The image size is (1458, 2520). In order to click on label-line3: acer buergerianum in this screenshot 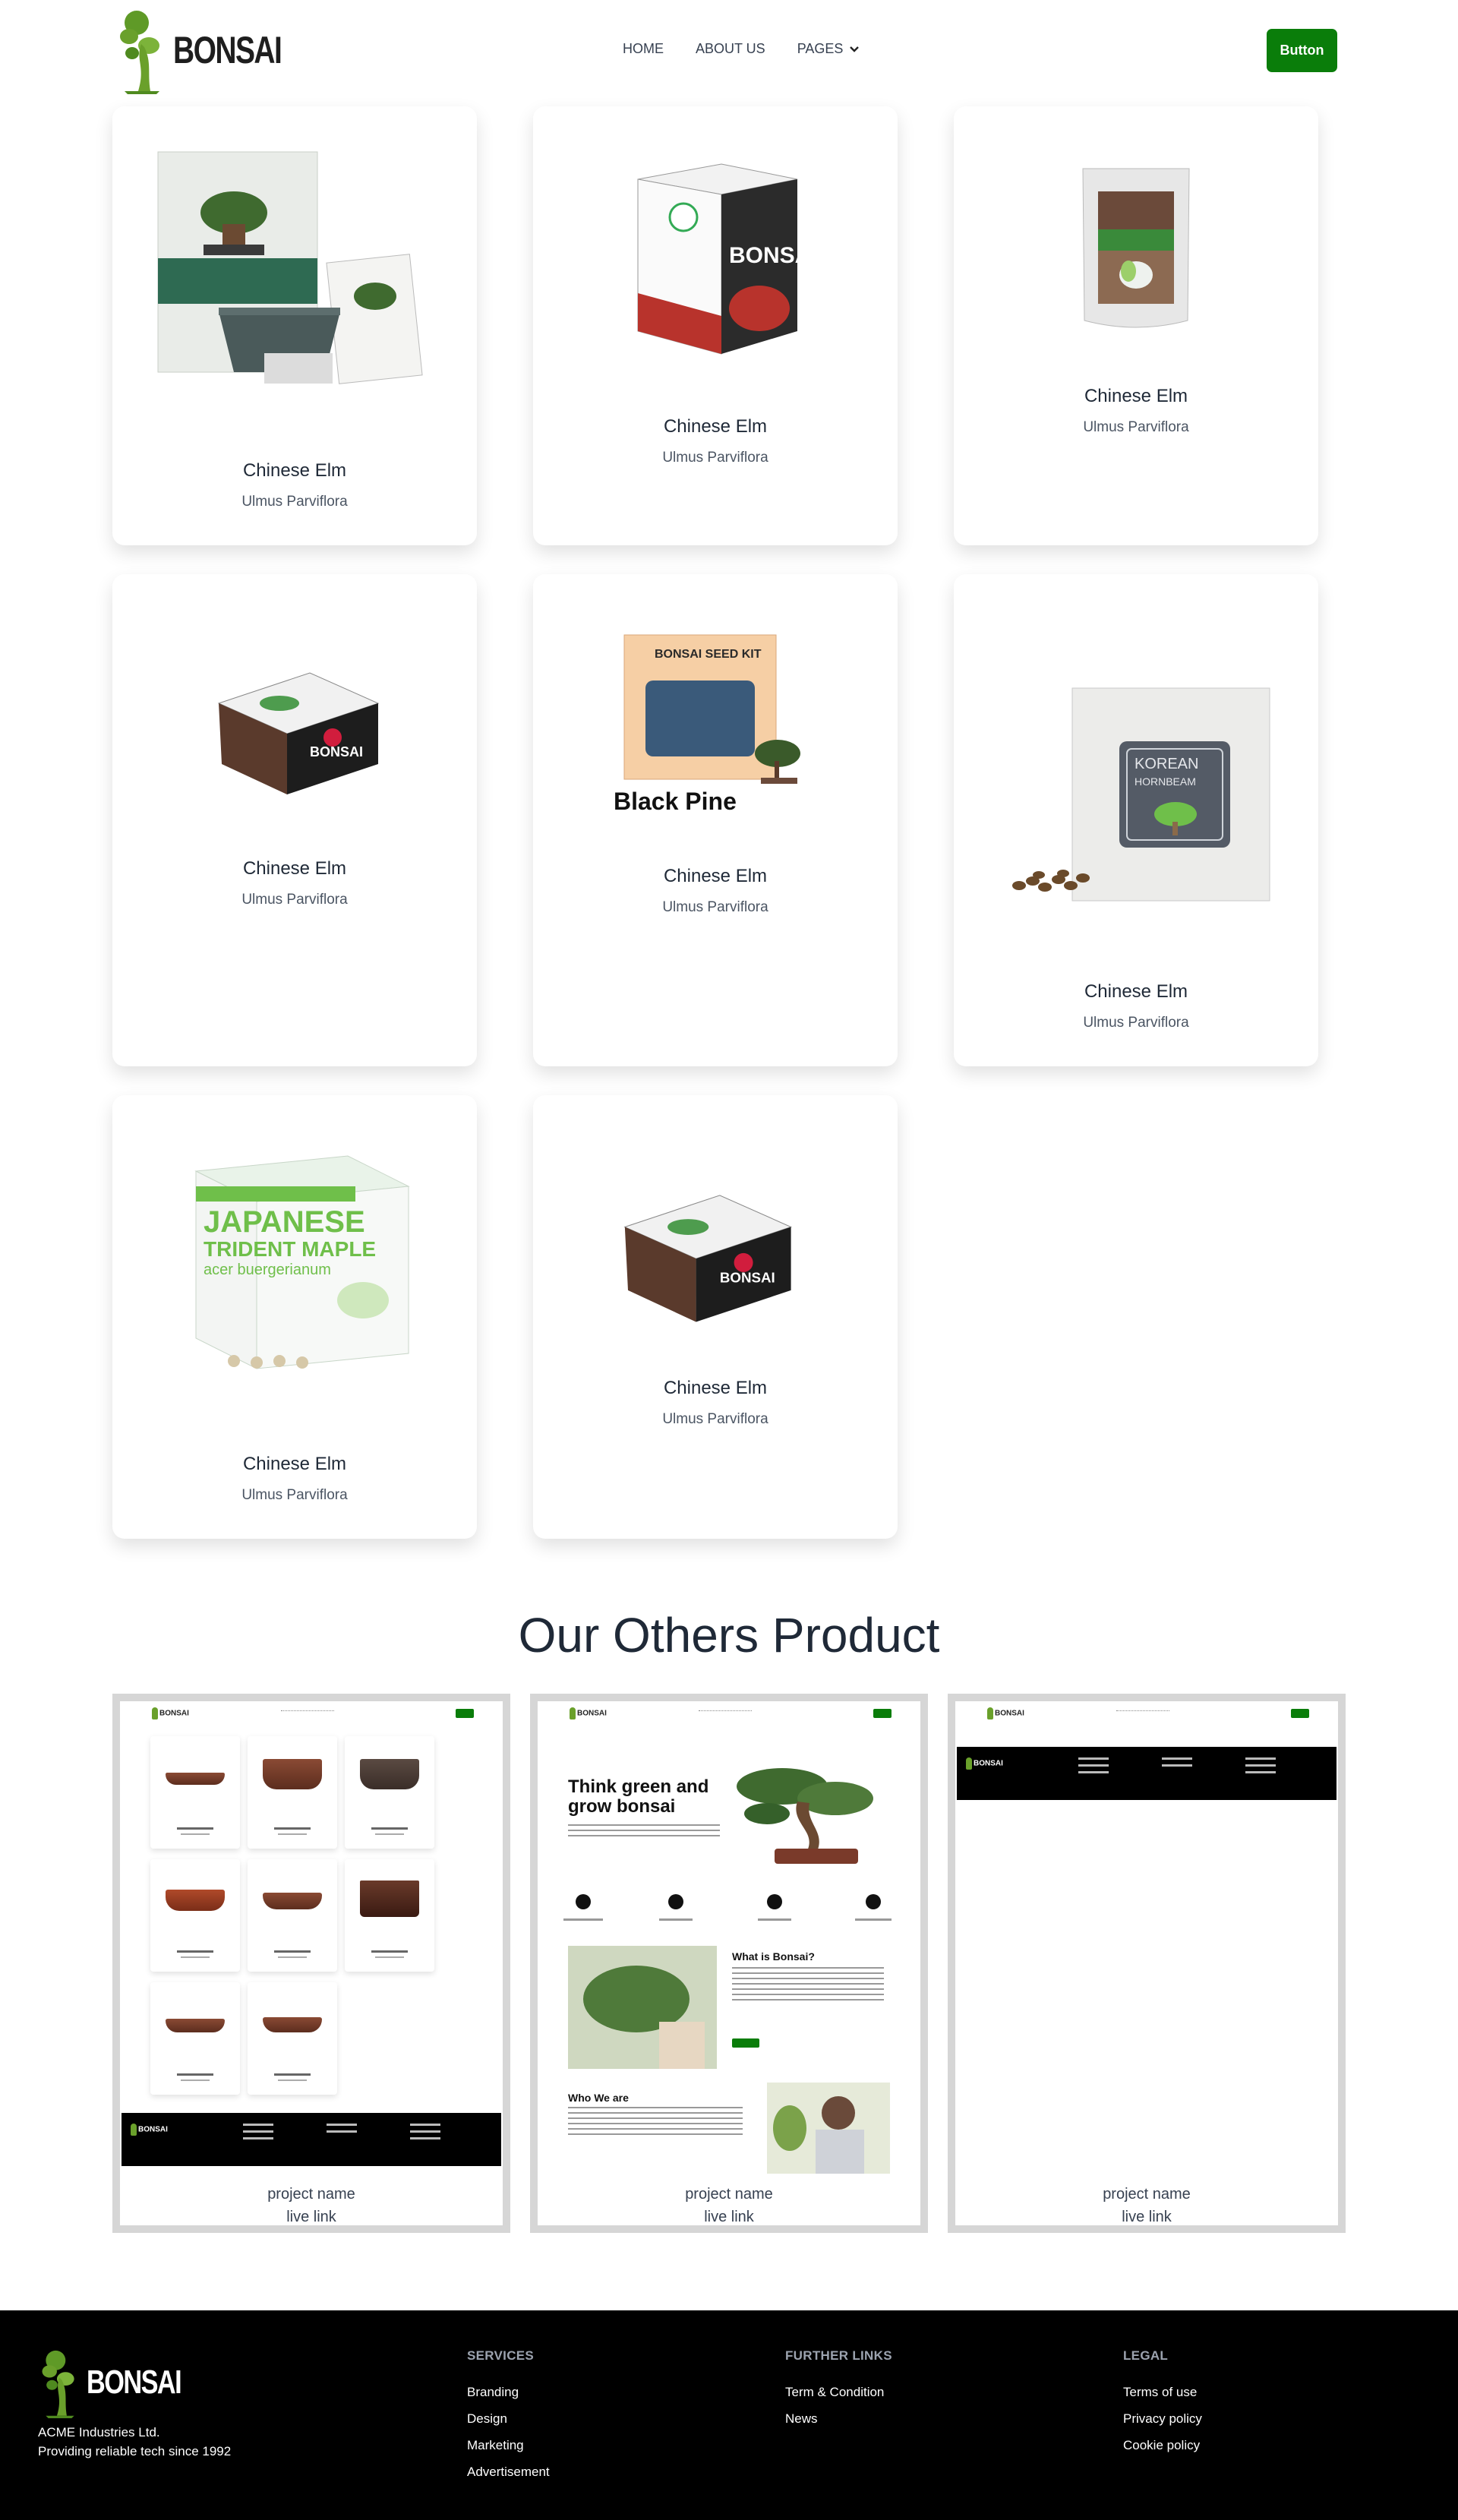, I will do `click(267, 1270)`.